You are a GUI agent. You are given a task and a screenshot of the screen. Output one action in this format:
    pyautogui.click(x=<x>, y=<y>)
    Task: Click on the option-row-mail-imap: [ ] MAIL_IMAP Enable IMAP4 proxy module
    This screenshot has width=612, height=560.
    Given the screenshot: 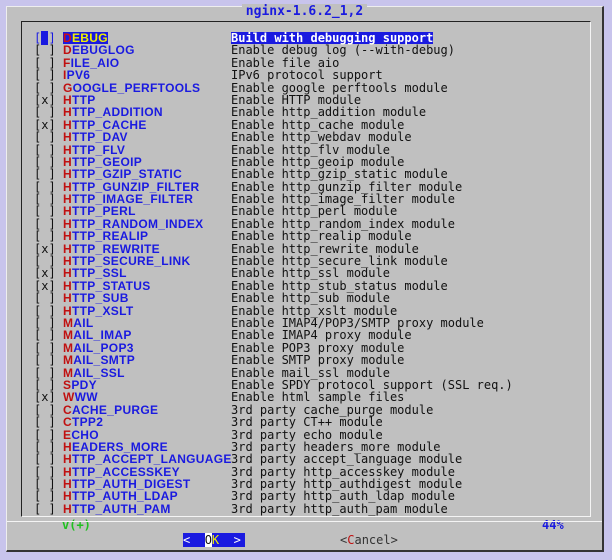 What is the action you would take?
    pyautogui.click(x=306, y=335)
    